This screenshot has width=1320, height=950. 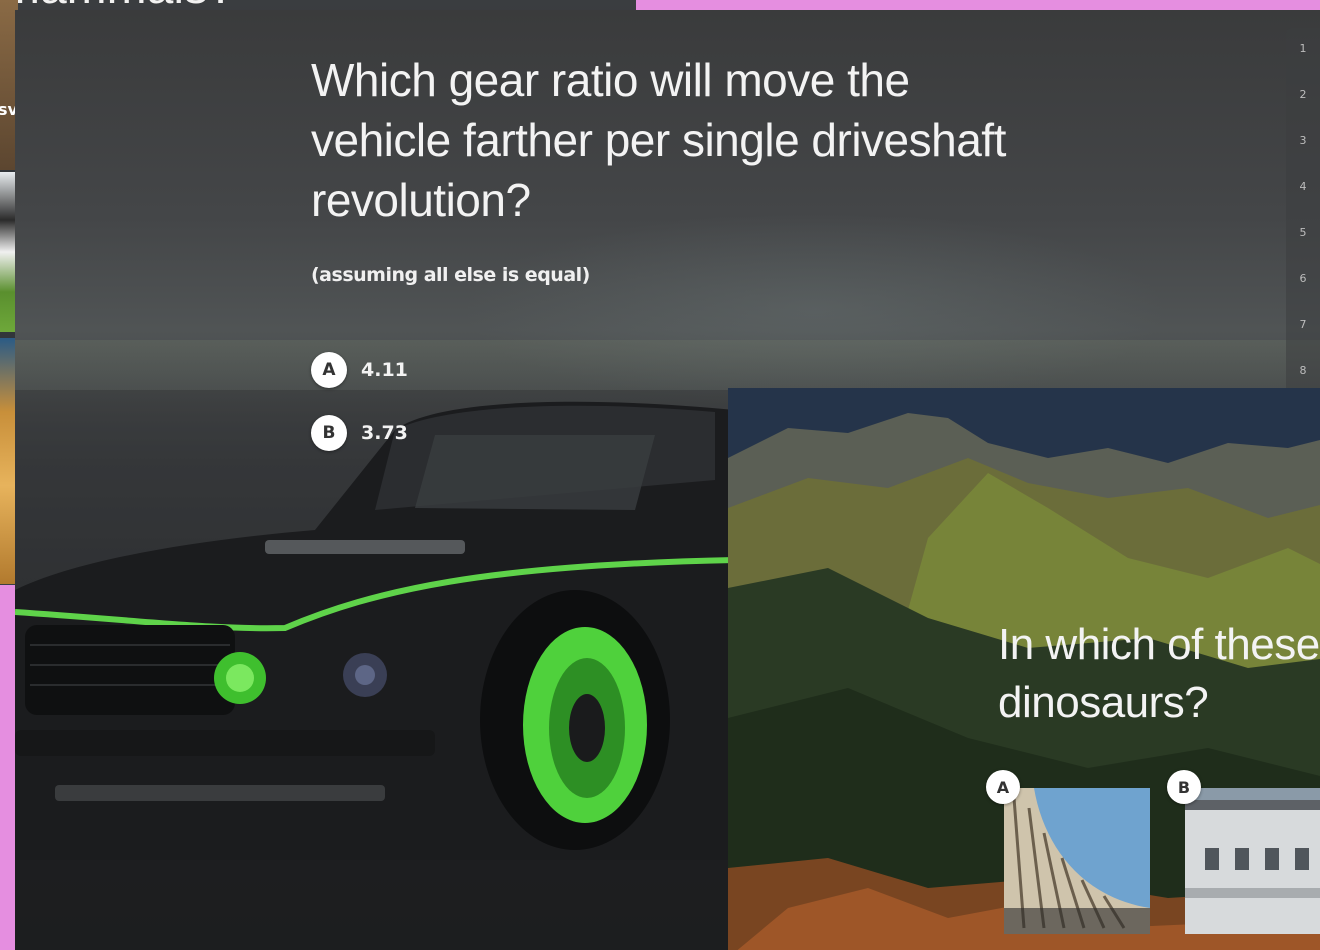 What do you see at coordinates (450, 275) in the screenshot?
I see `question-subtitle: (assuming all else is equal)` at bounding box center [450, 275].